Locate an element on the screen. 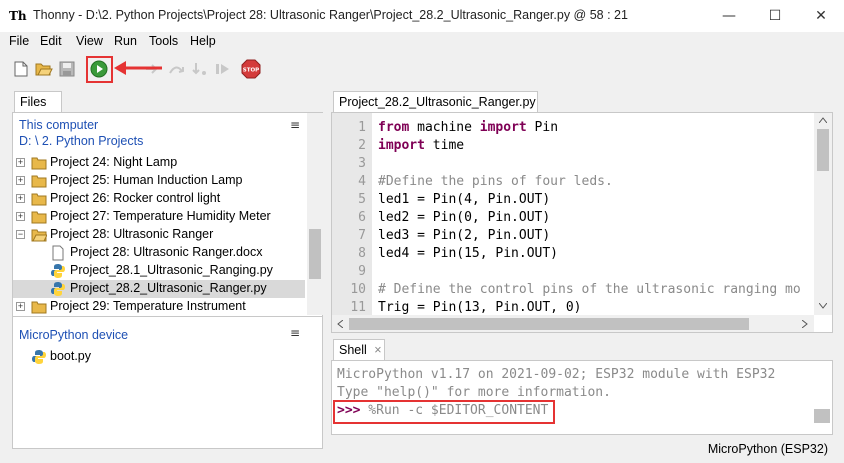 This screenshot has width=844, height=463. code-line: led2 = Pin(0, Pin.OUT) is located at coordinates (464, 217).